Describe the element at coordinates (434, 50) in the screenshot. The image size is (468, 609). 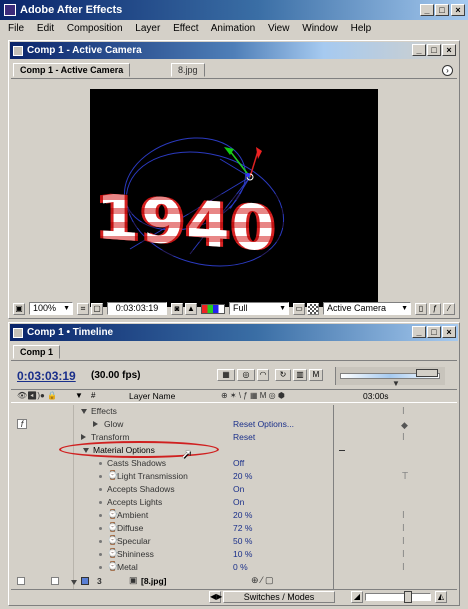
I see `comp-maximize-button: □` at that location.